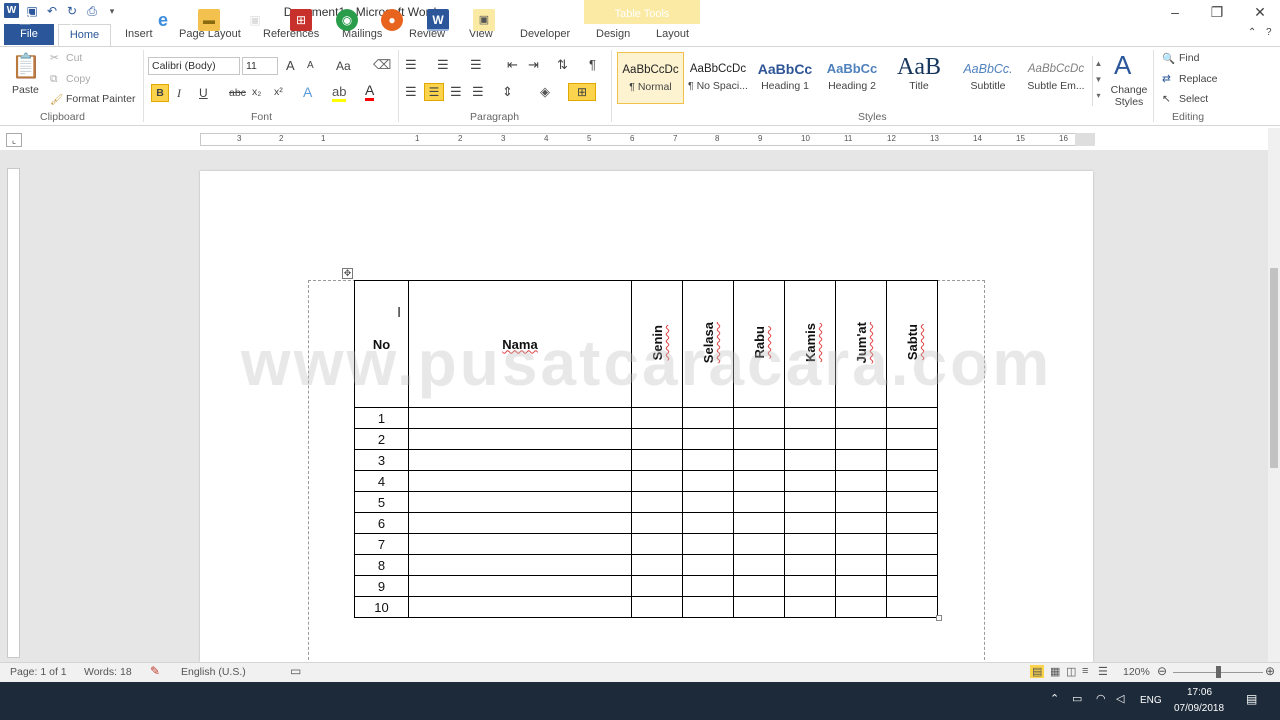 This screenshot has width=1280, height=720. What do you see at coordinates (1120, 698) in the screenshot?
I see `volume-icon: ◁` at bounding box center [1120, 698].